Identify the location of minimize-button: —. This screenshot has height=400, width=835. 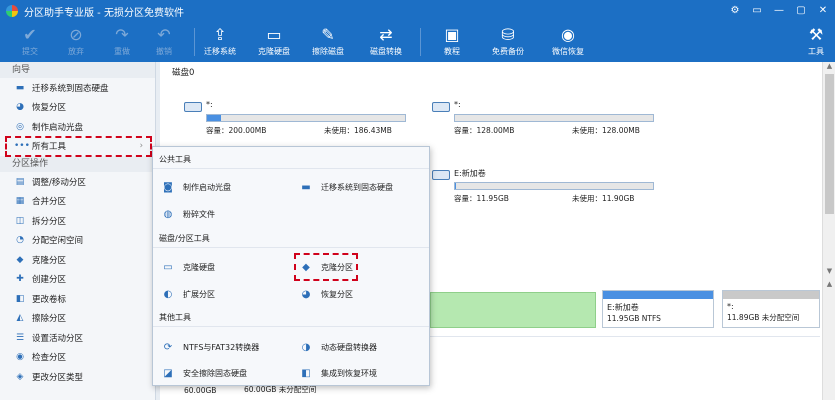
(779, 11).